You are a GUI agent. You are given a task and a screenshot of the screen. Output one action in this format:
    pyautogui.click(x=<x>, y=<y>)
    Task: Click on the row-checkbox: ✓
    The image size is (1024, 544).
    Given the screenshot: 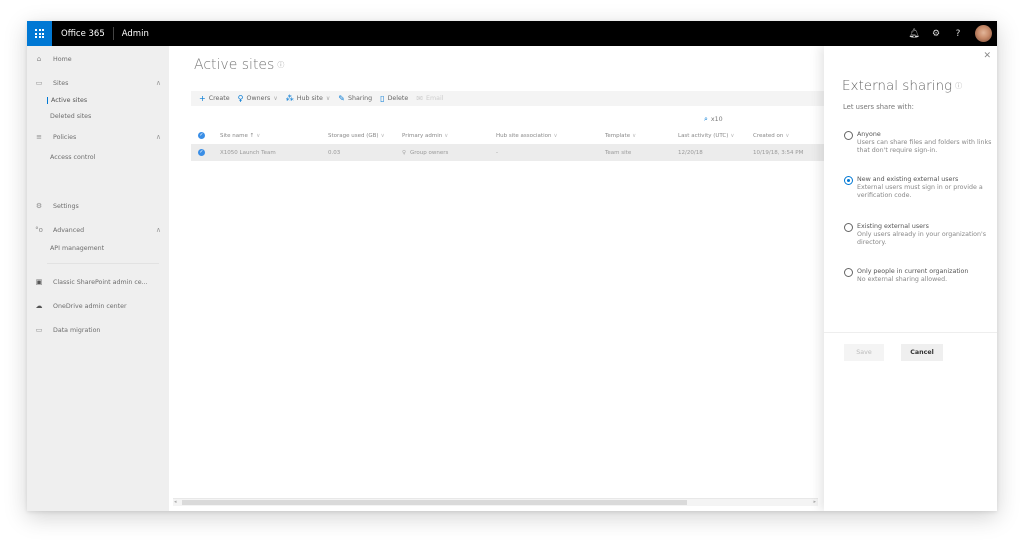 What is the action you would take?
    pyautogui.click(x=201, y=152)
    